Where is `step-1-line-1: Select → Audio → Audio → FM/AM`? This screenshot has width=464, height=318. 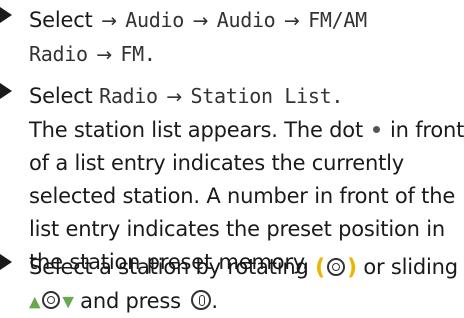 step-1-line-1: Select → Audio → Audio → FM/AM is located at coordinates (244, 21).